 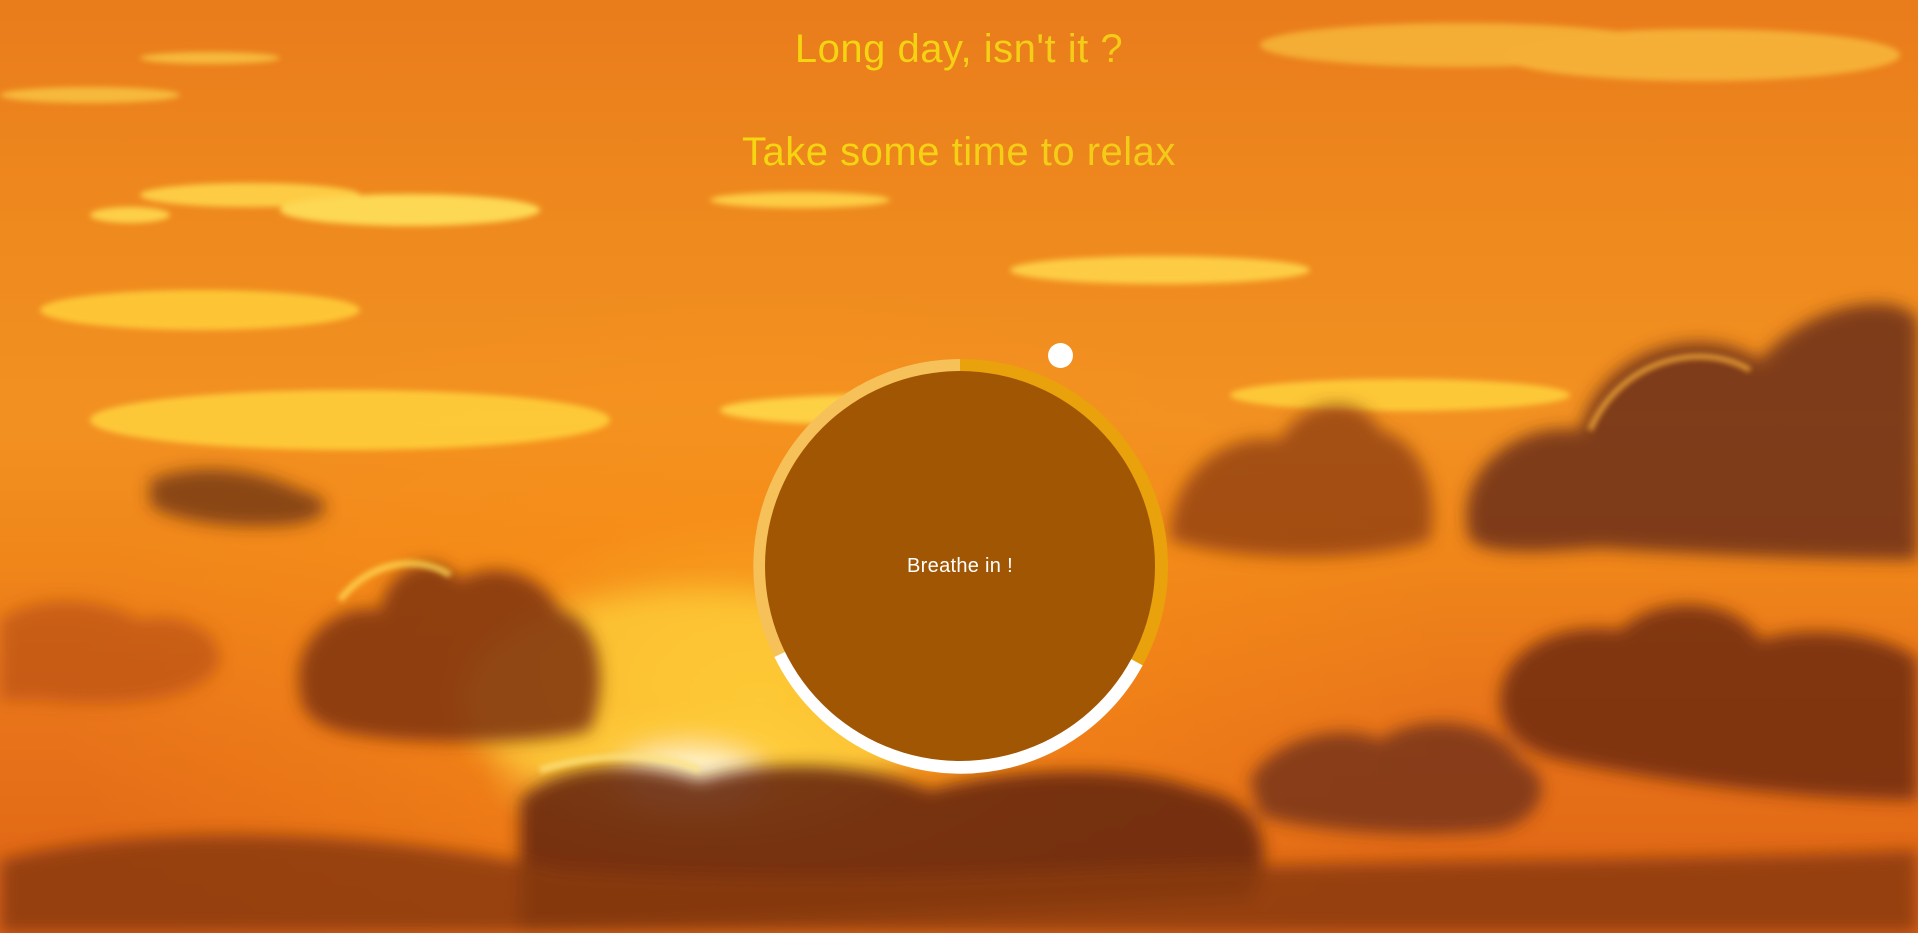 I want to click on breathing-widget: Breathe in !, so click(x=960, y=566).